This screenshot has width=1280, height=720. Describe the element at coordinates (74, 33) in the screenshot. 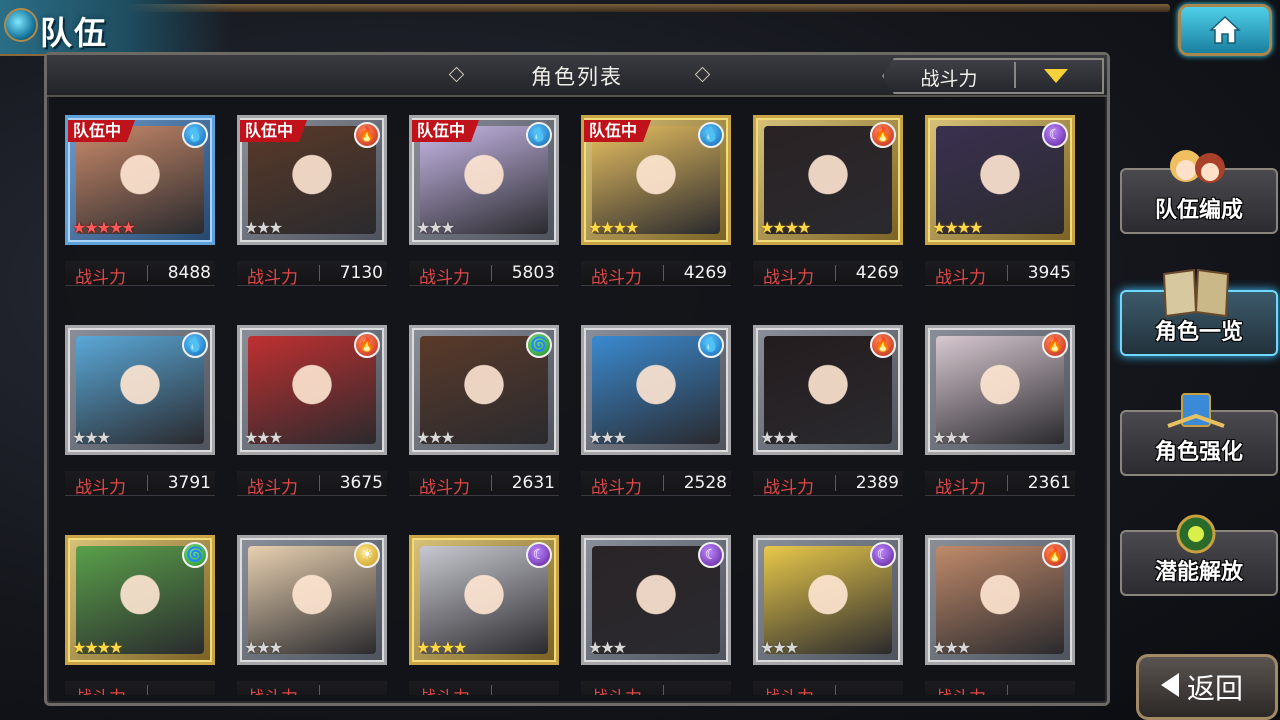

I see `page-title: 队伍` at that location.